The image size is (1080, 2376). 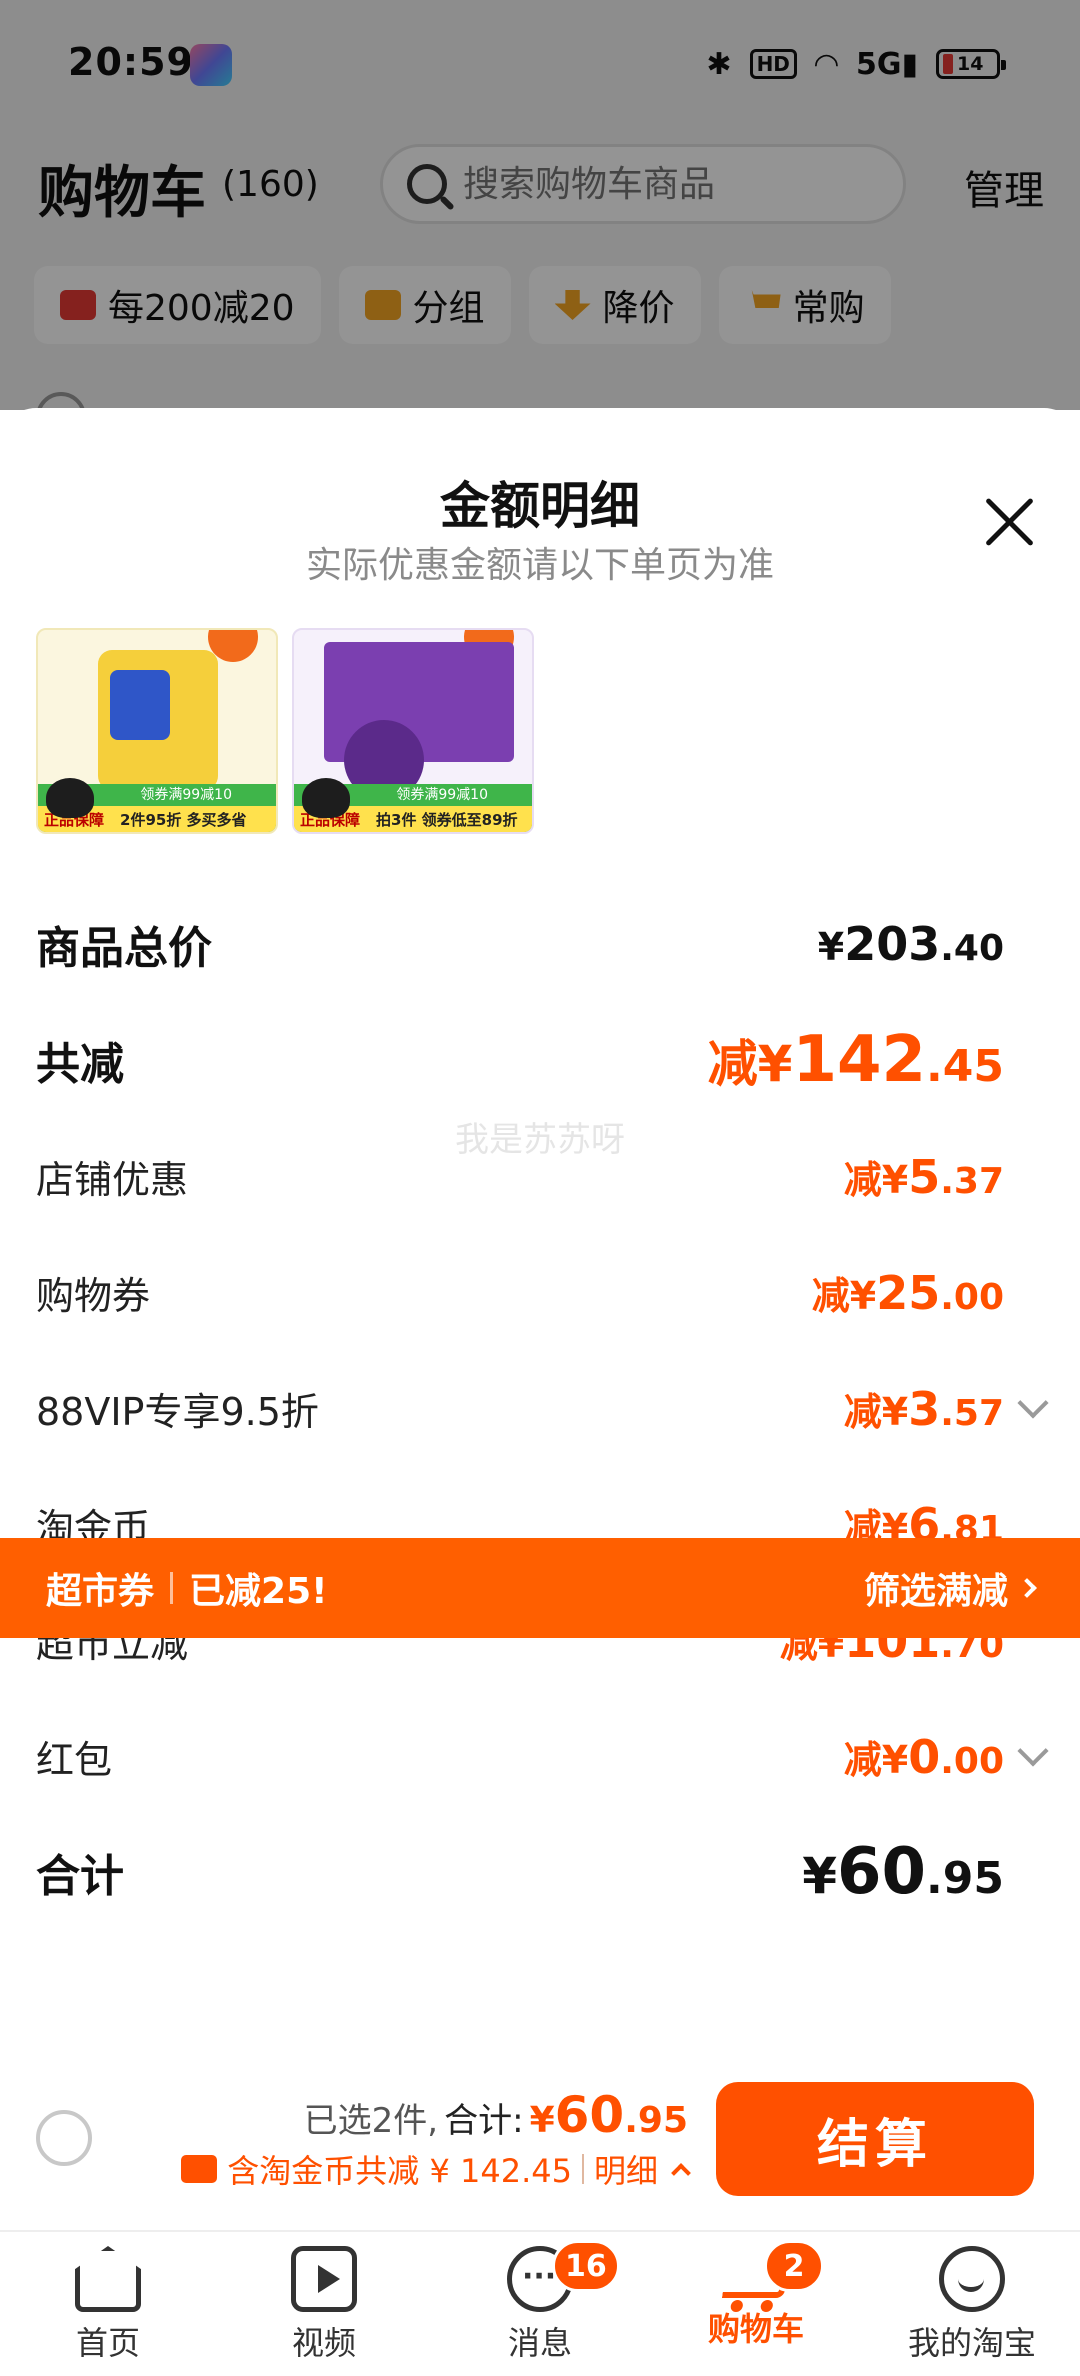 I want to click on value-dec: .45, so click(x=965, y=1066).